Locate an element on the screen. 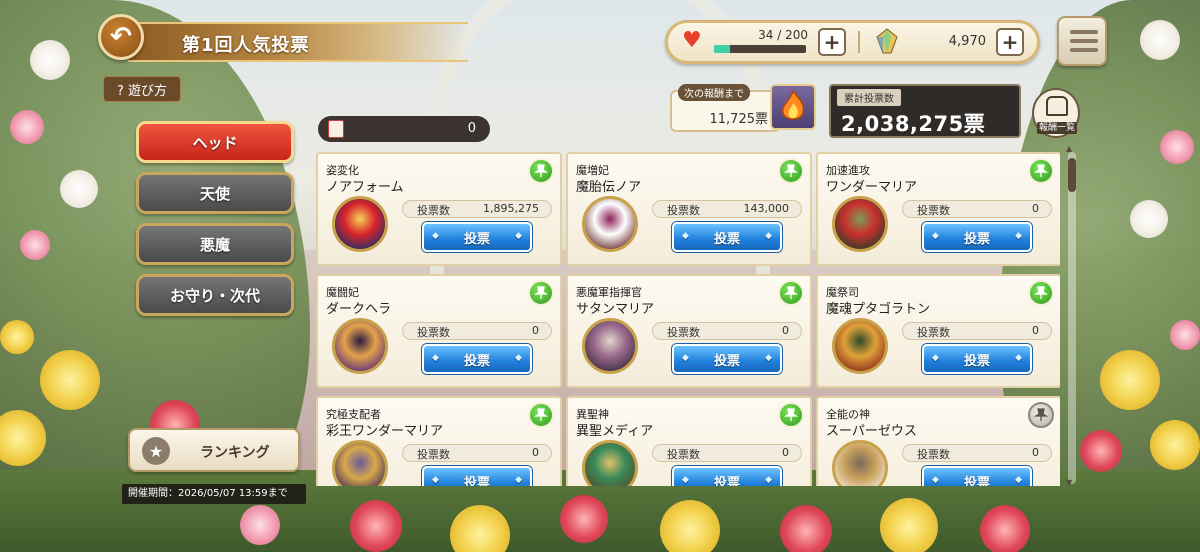 The width and height of the screenshot is (1200, 552). next-reward-value: 11,725票 is located at coordinates (739, 119).